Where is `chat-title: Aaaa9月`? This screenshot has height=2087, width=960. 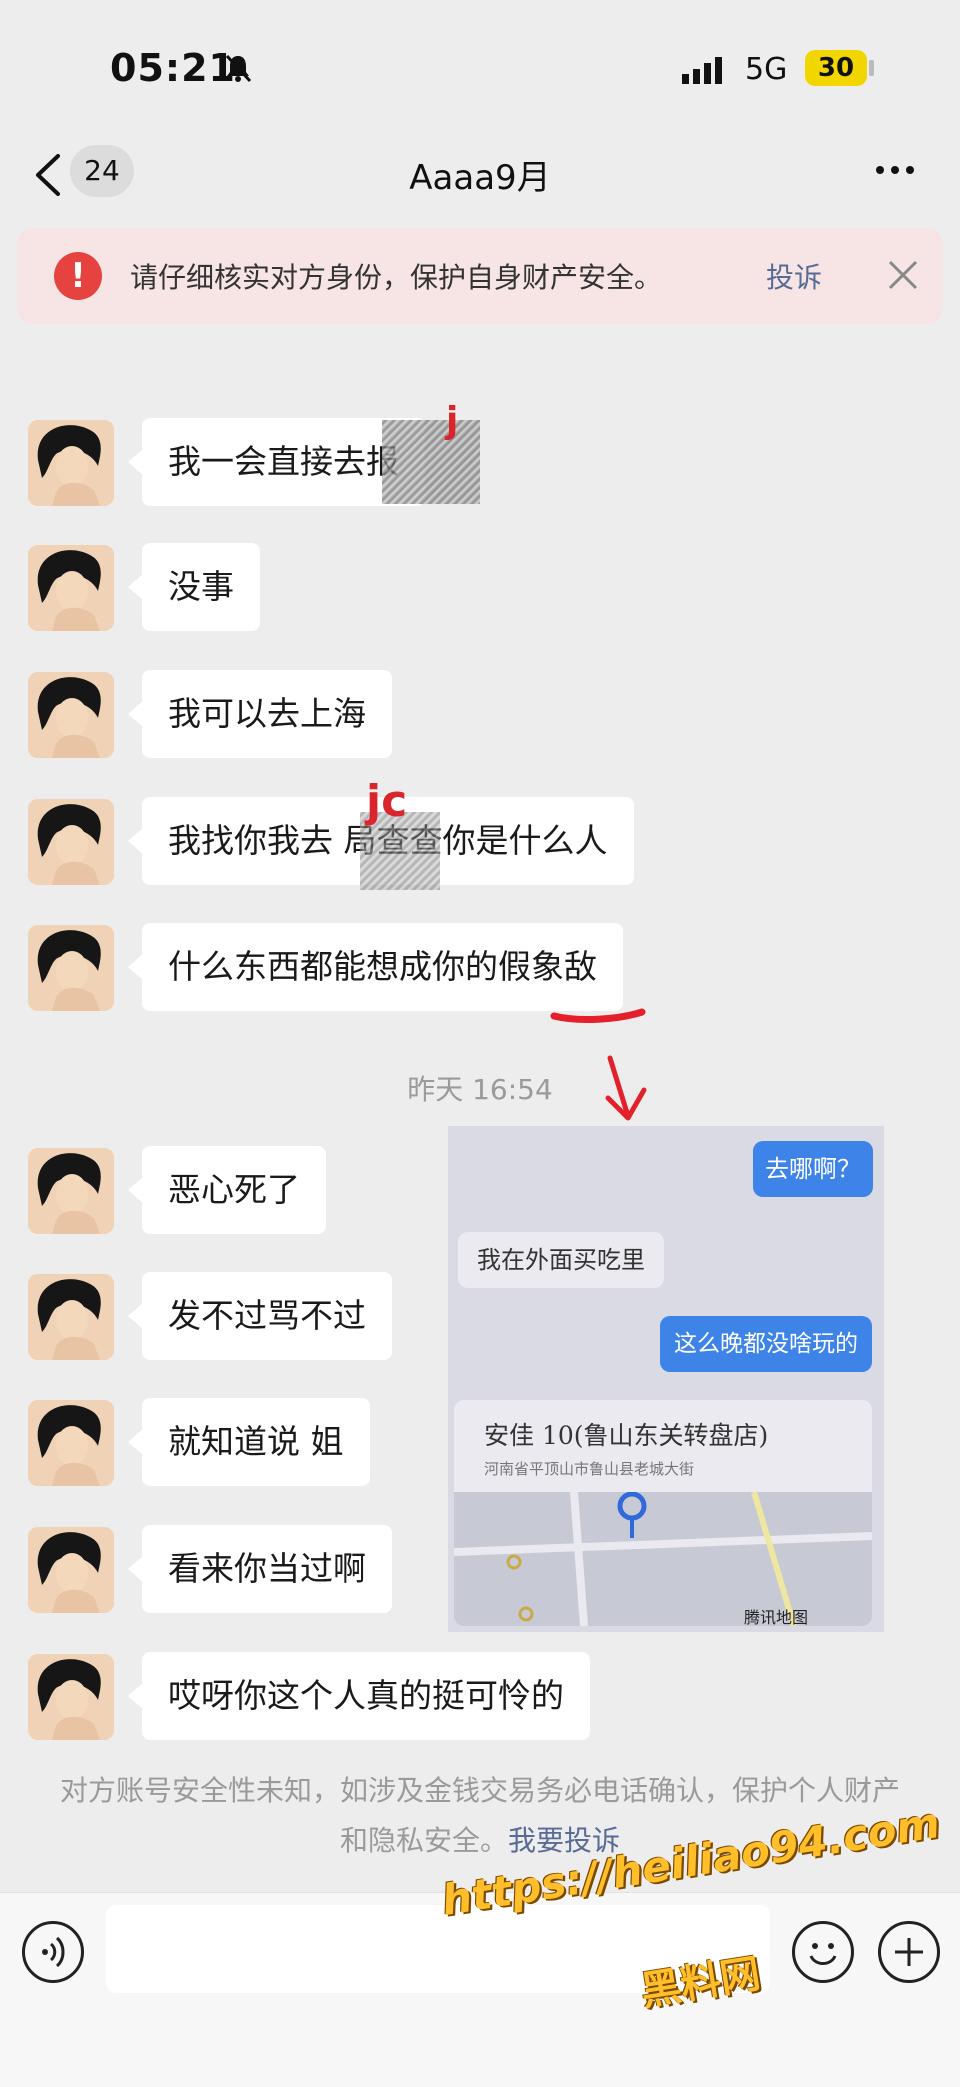
chat-title: Aaaa9月 is located at coordinates (480, 178).